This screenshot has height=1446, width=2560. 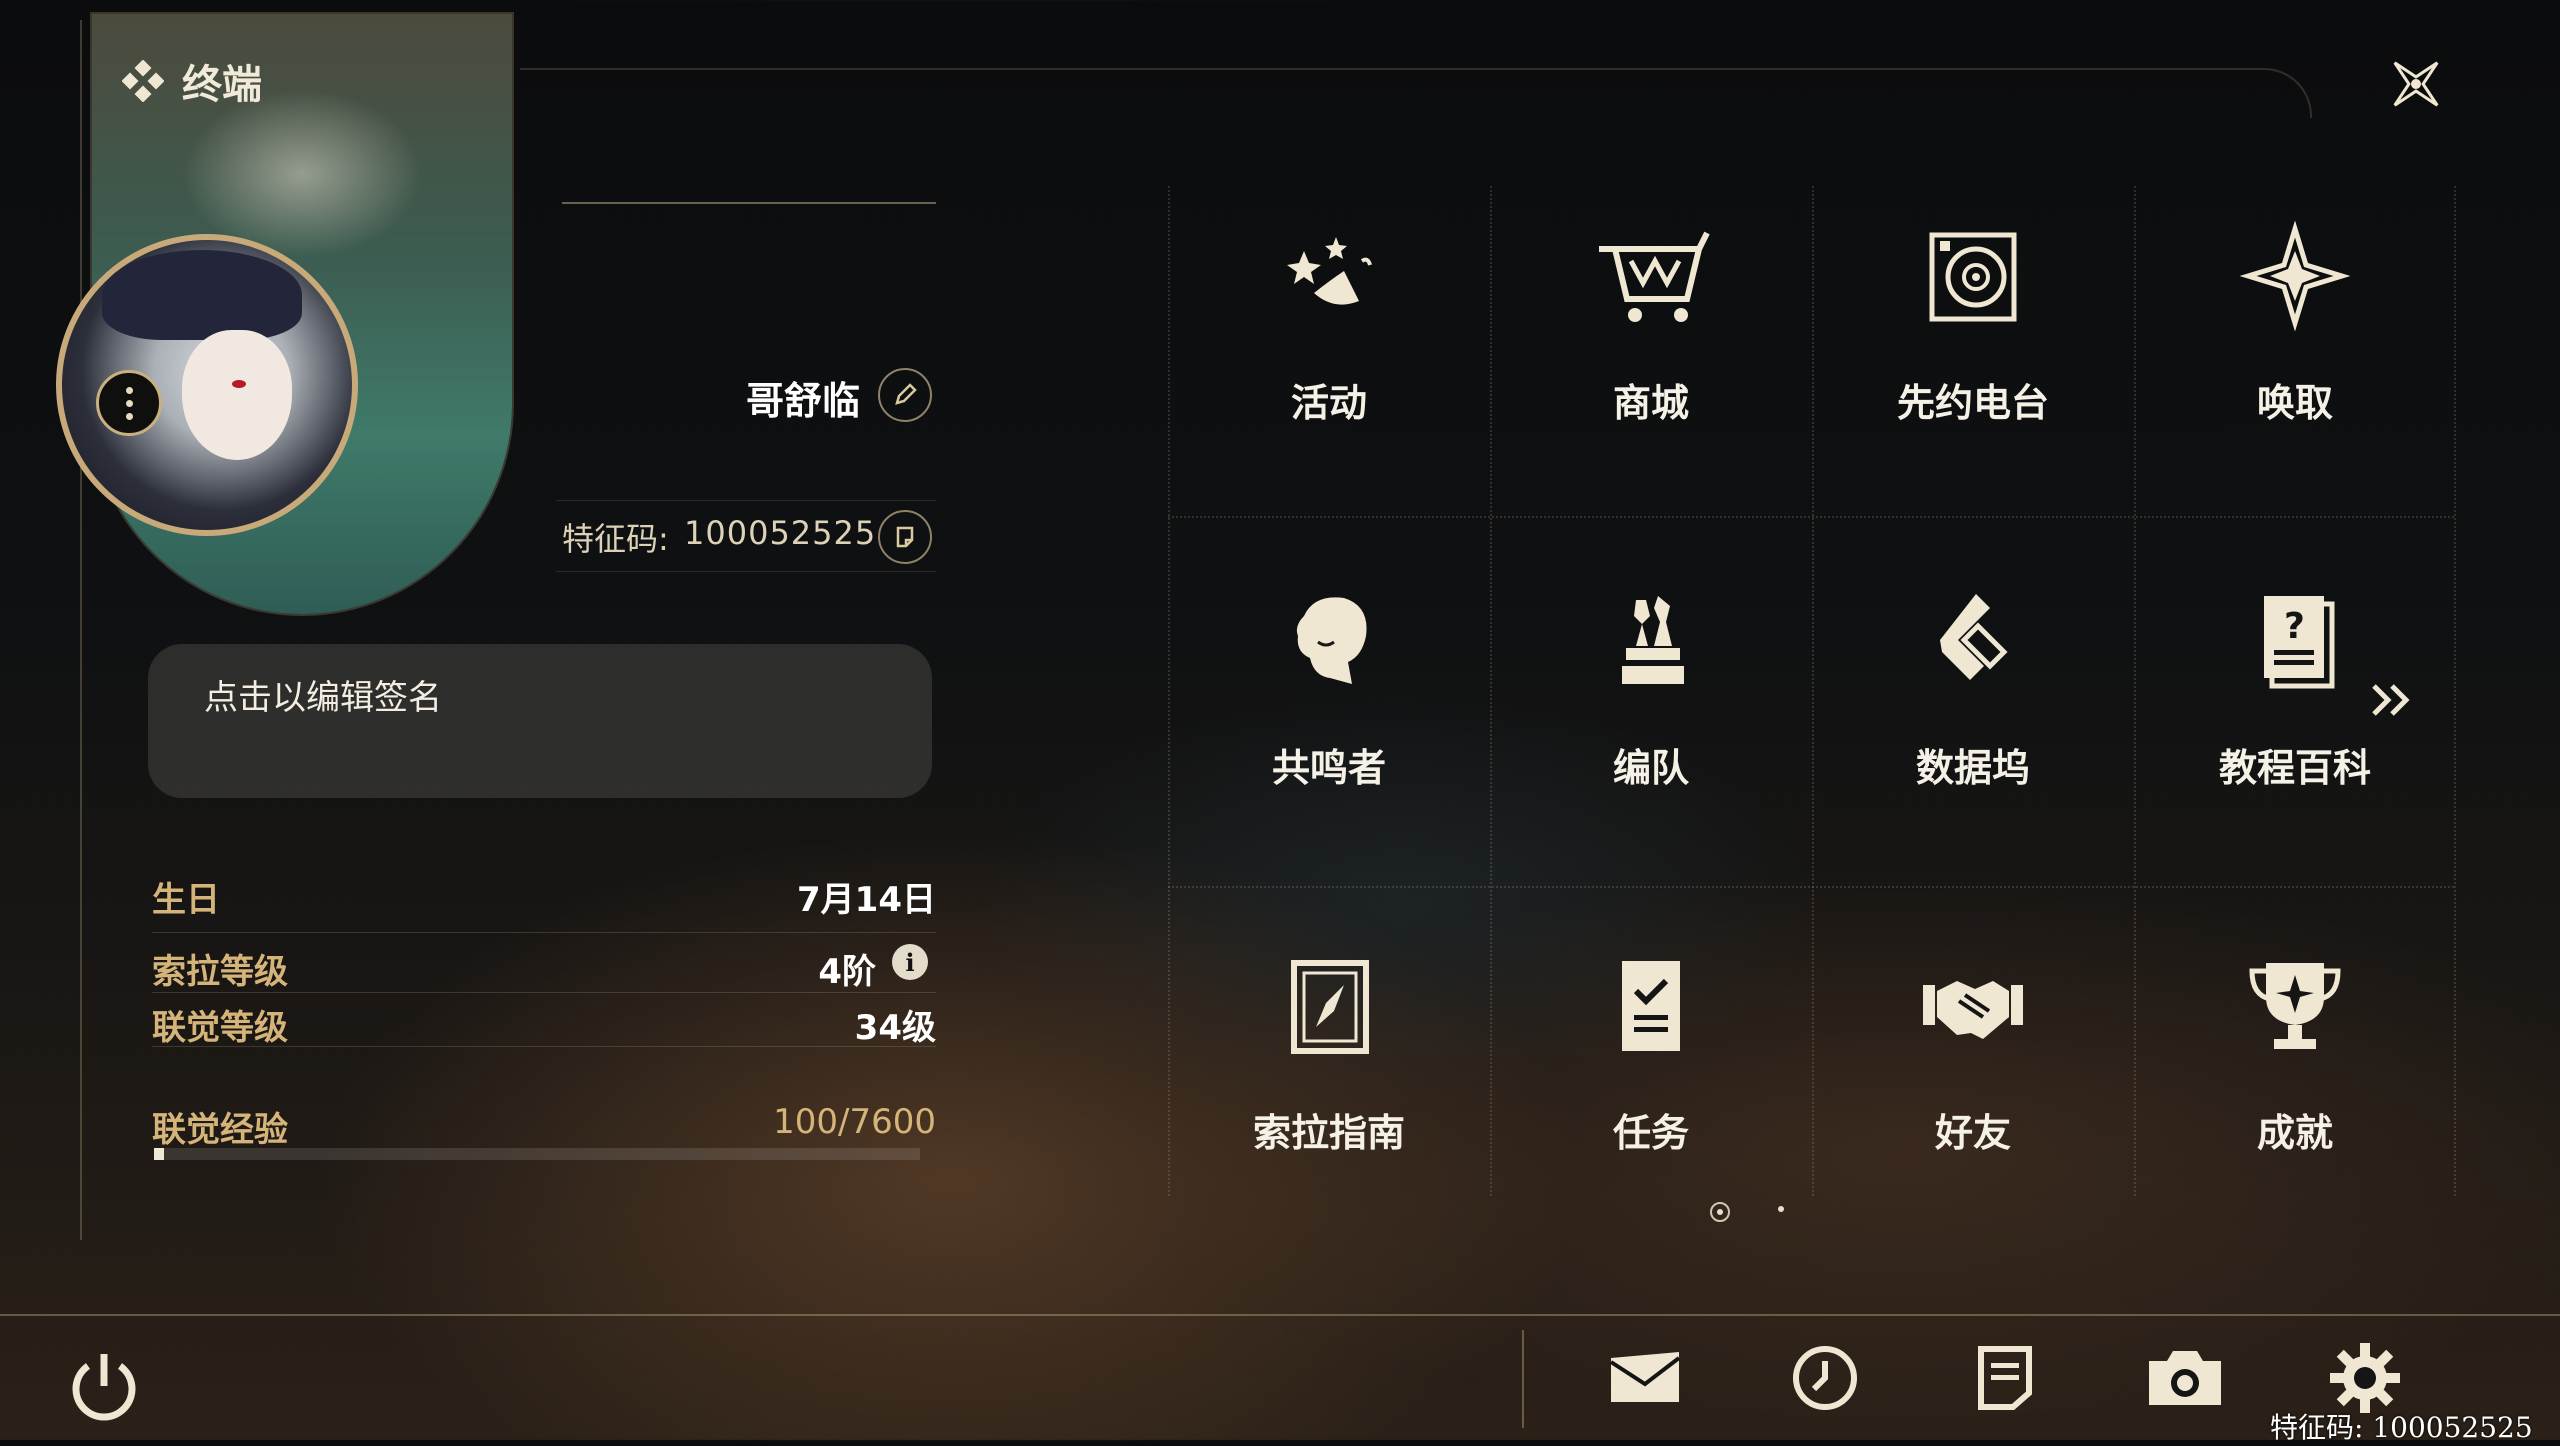 What do you see at coordinates (1651, 1006) in the screenshot?
I see `task-checklist-icon` at bounding box center [1651, 1006].